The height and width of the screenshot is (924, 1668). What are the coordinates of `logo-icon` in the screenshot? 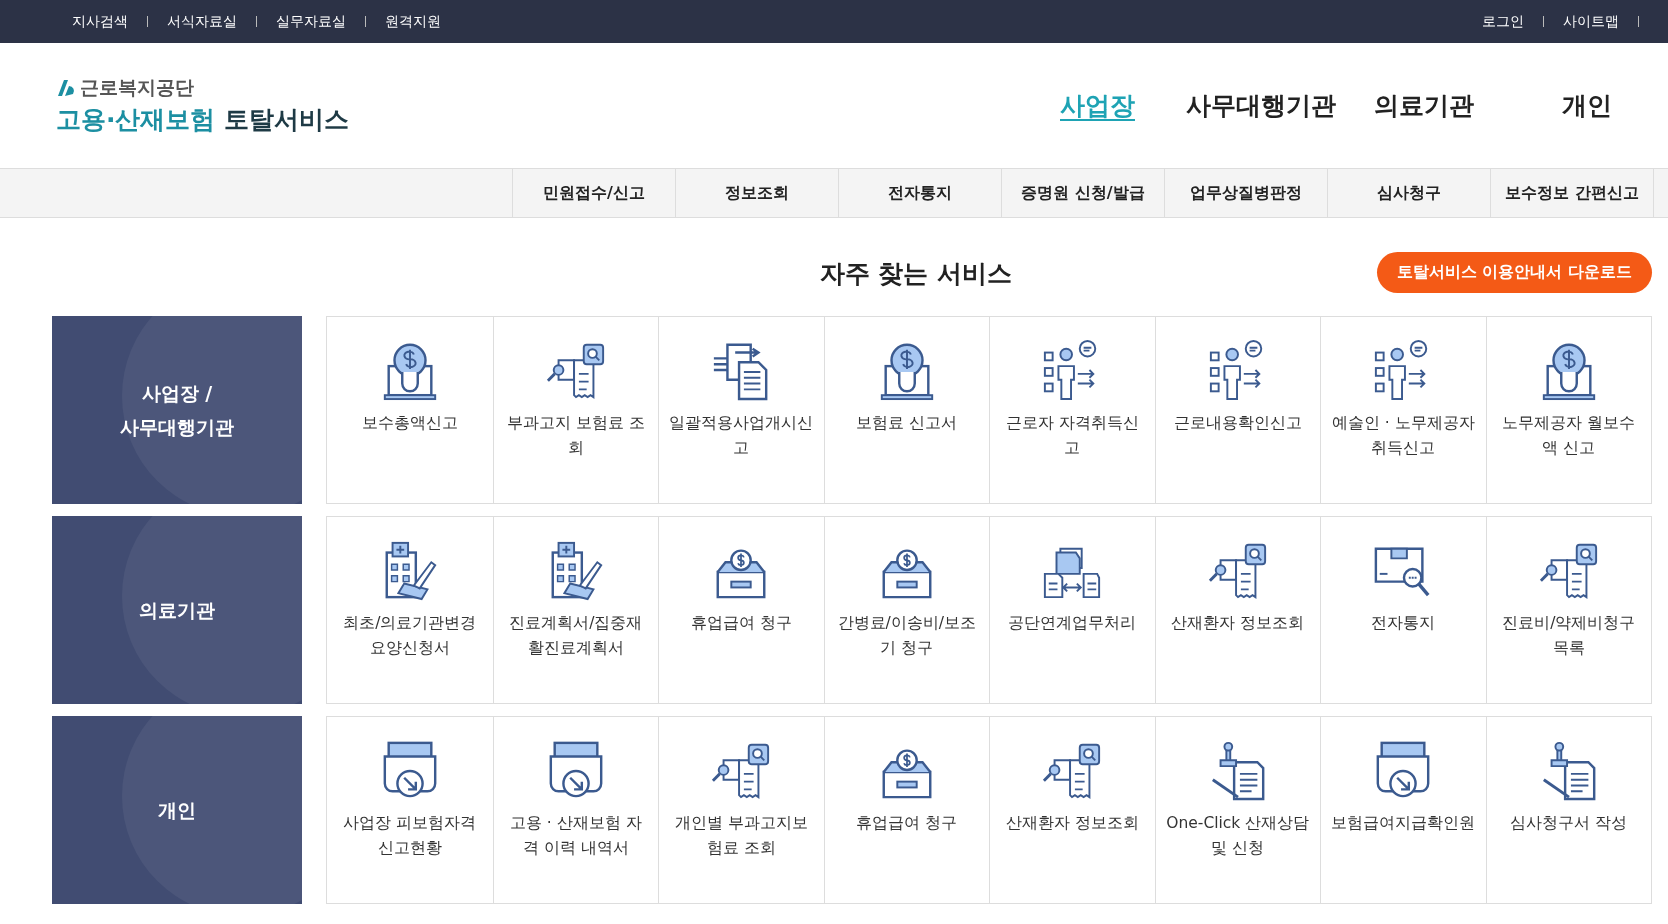 It's located at (66, 88).